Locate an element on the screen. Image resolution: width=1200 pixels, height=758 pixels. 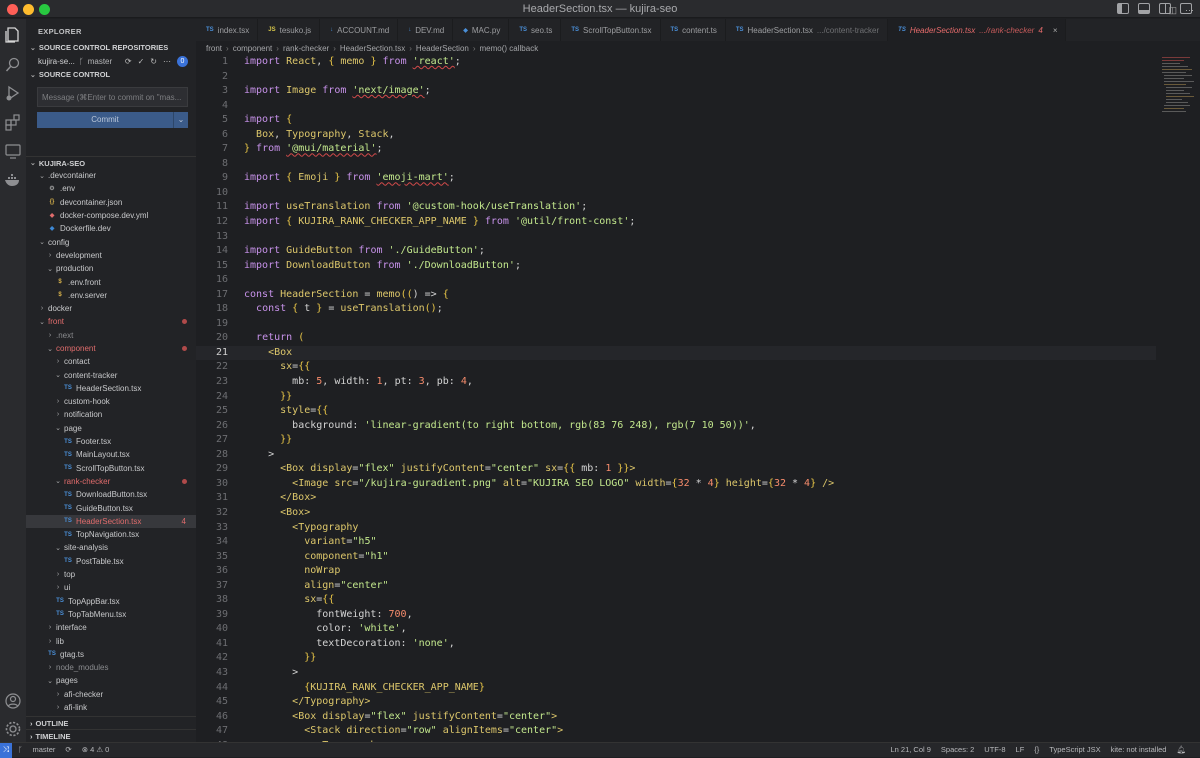
status-cursor-position: Ln 21, Col 9 is located at coordinates (910, 749).